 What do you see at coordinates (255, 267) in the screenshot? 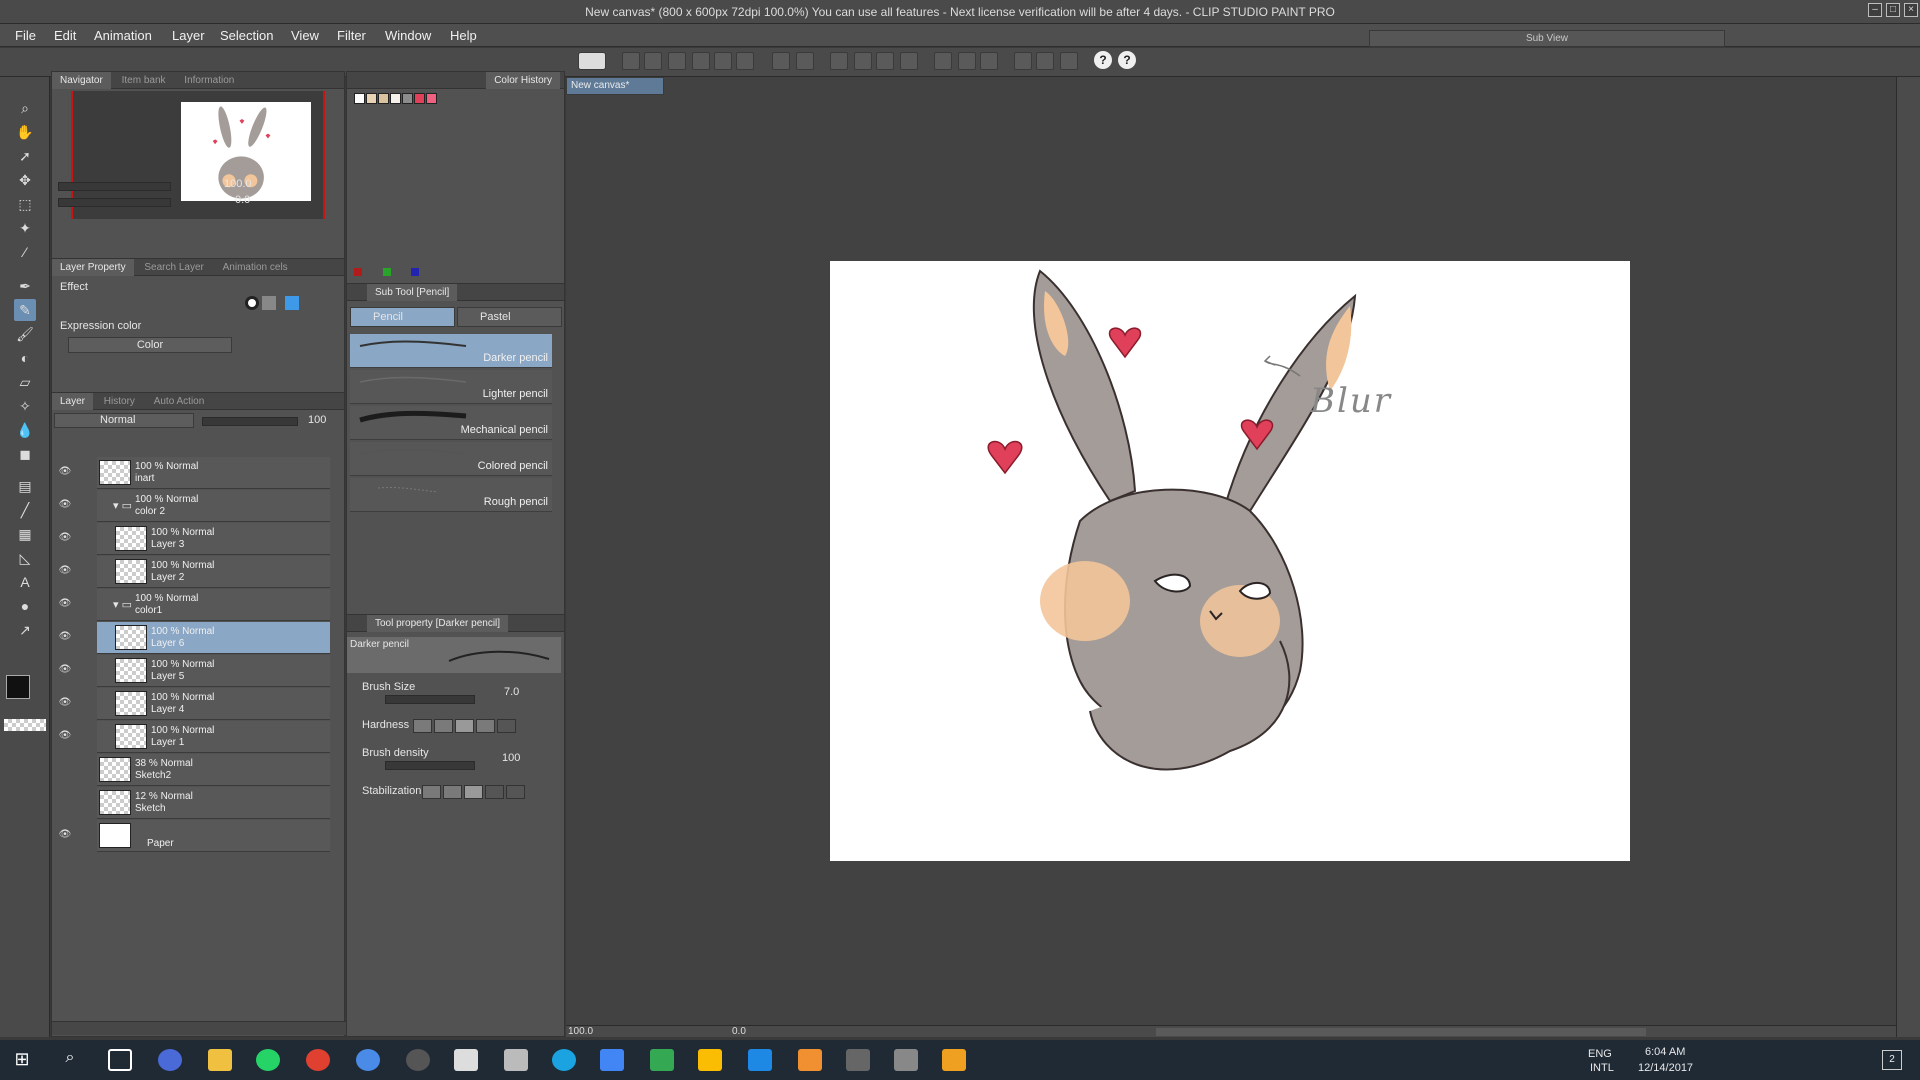
I see `tab-animation-cels: Animation cels` at bounding box center [255, 267].